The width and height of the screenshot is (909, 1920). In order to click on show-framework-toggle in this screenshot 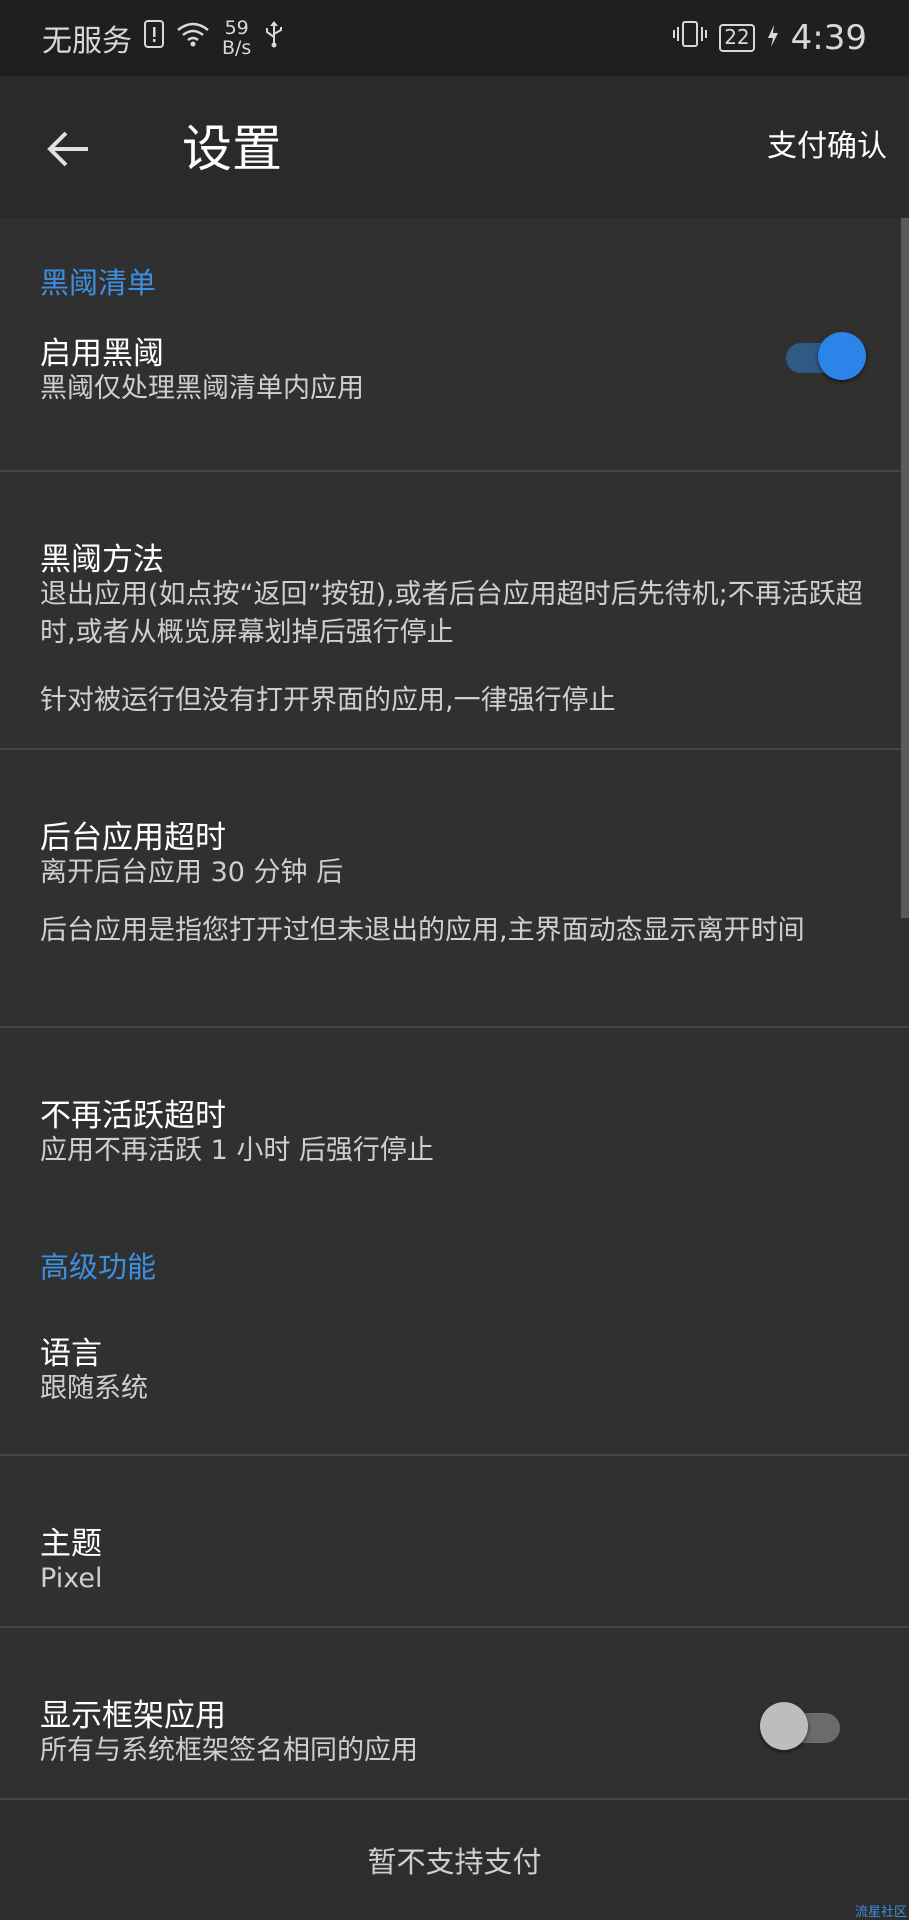, I will do `click(803, 1726)`.